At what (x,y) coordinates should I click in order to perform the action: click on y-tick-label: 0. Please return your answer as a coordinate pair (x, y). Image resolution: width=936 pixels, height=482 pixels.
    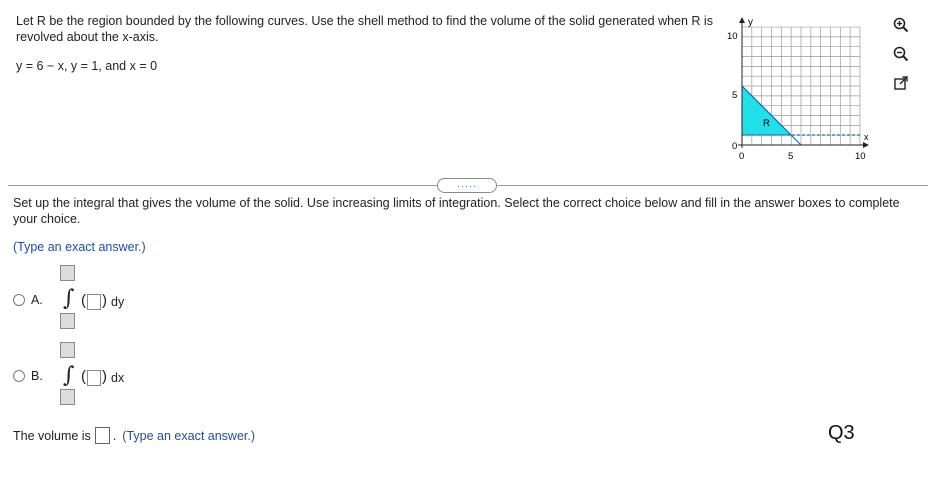
    Looking at the image, I should click on (734, 146).